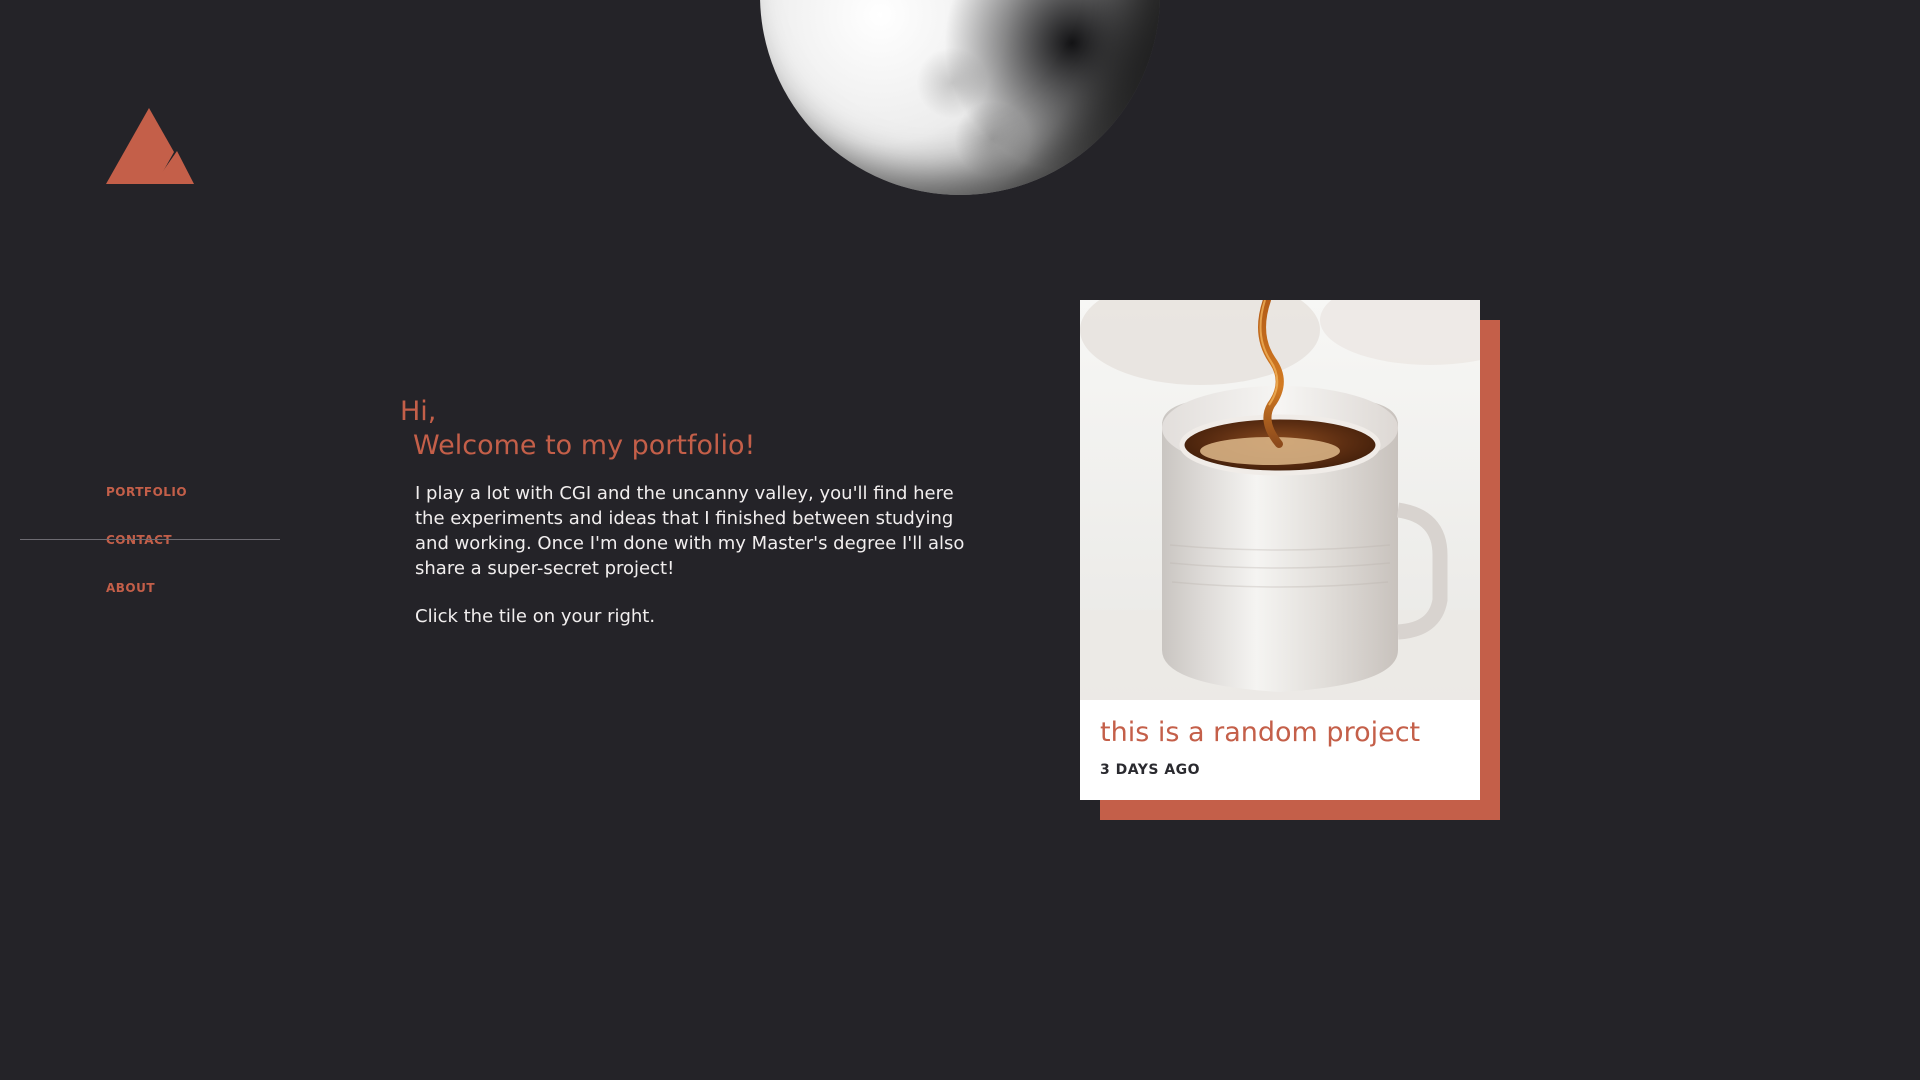  What do you see at coordinates (960, 97) in the screenshot?
I see `moon-image` at bounding box center [960, 97].